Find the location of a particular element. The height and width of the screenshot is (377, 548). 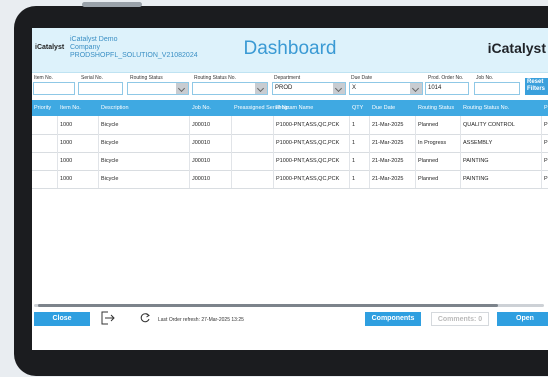

reset-filters-button: Reset Filters is located at coordinates (536, 86).